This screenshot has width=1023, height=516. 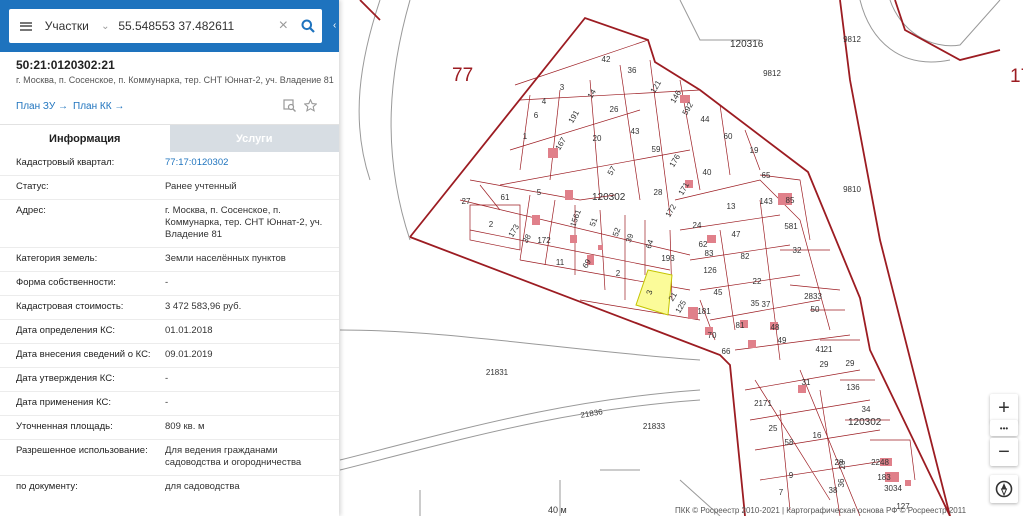 I want to click on parcel-number-label: 48, so click(x=775, y=327).